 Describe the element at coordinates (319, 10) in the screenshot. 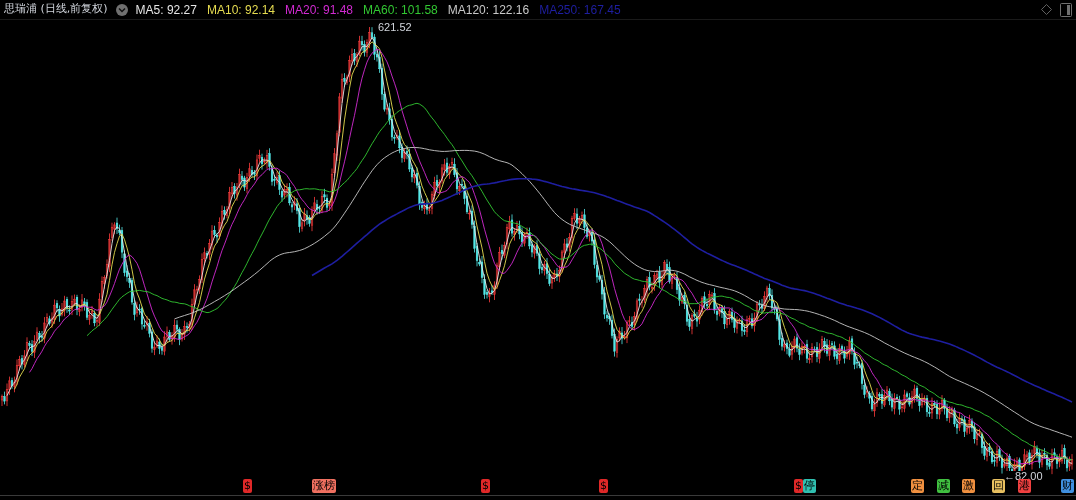

I see `moving-average-value: MA20: 91.48` at that location.